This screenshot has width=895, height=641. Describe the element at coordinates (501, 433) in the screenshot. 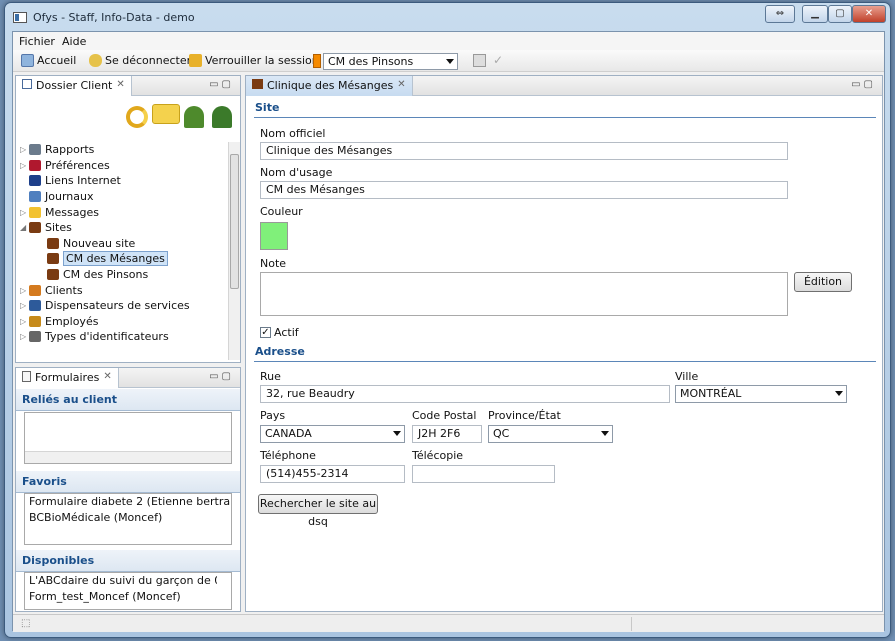

I see `province-value: QC` at that location.